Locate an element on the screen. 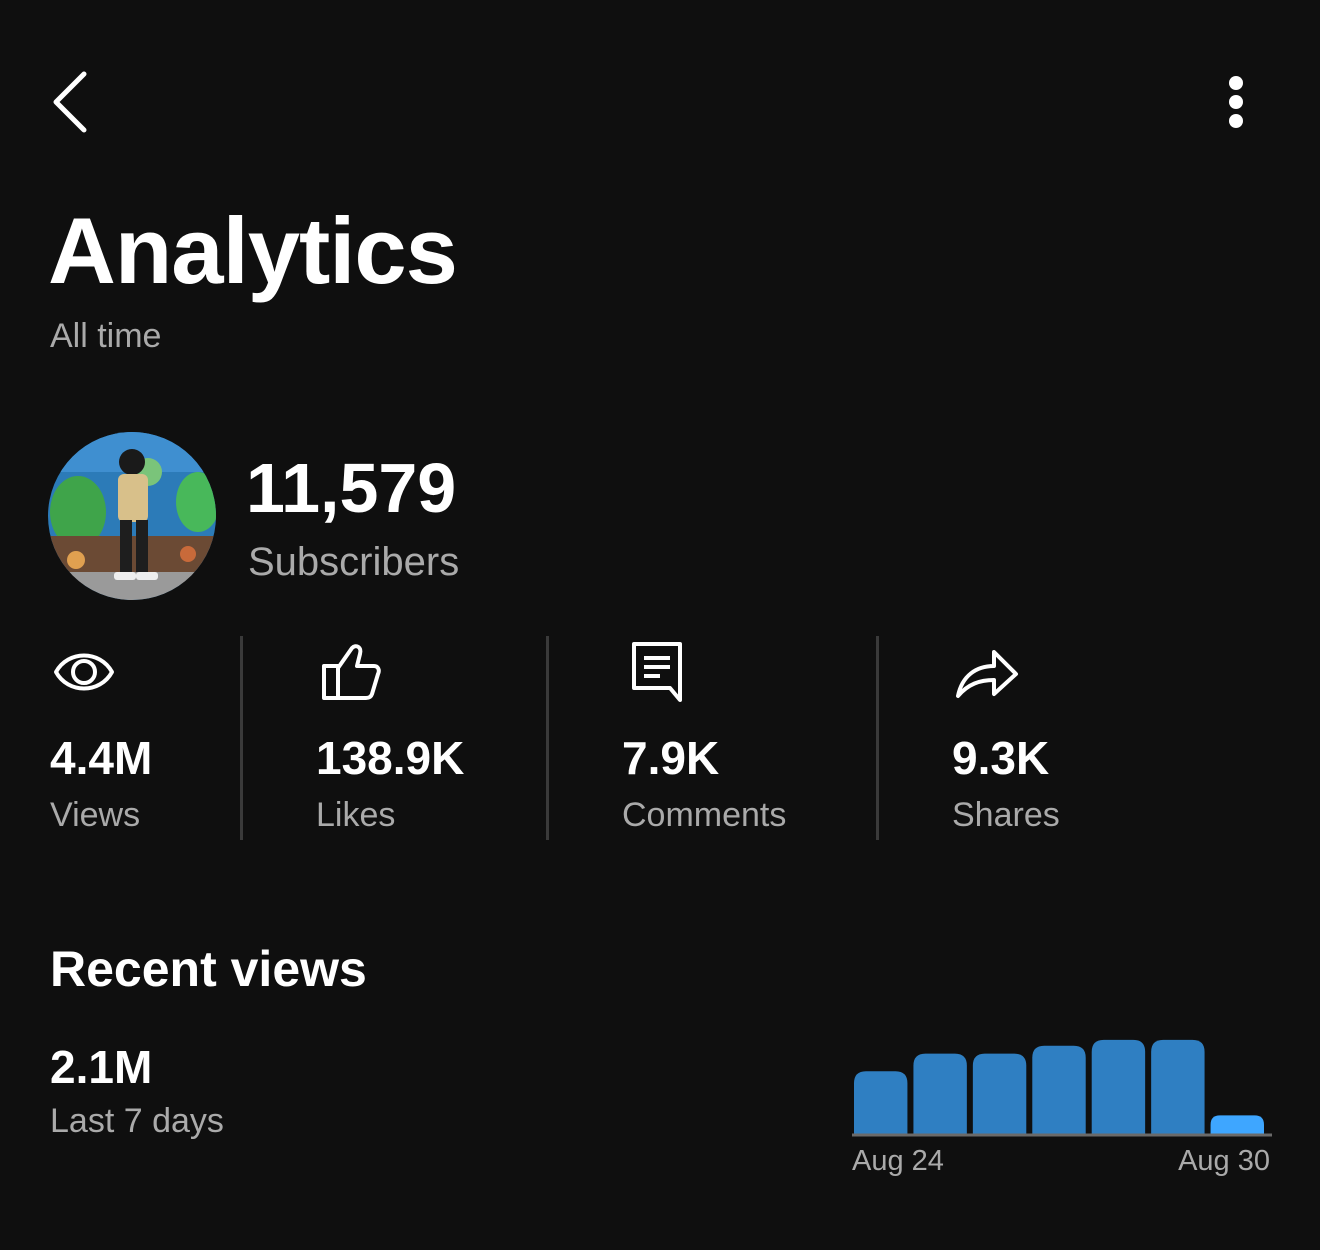  views-value: 4.4M is located at coordinates (101, 758).